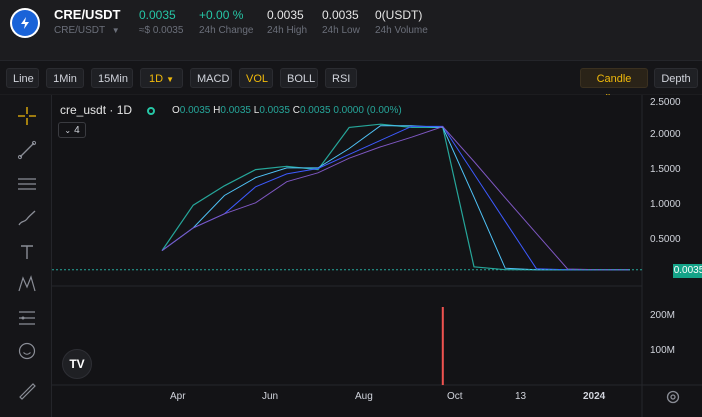 Image resolution: width=702 pixels, height=417 pixels. I want to click on x-tick: Apr, so click(178, 396).